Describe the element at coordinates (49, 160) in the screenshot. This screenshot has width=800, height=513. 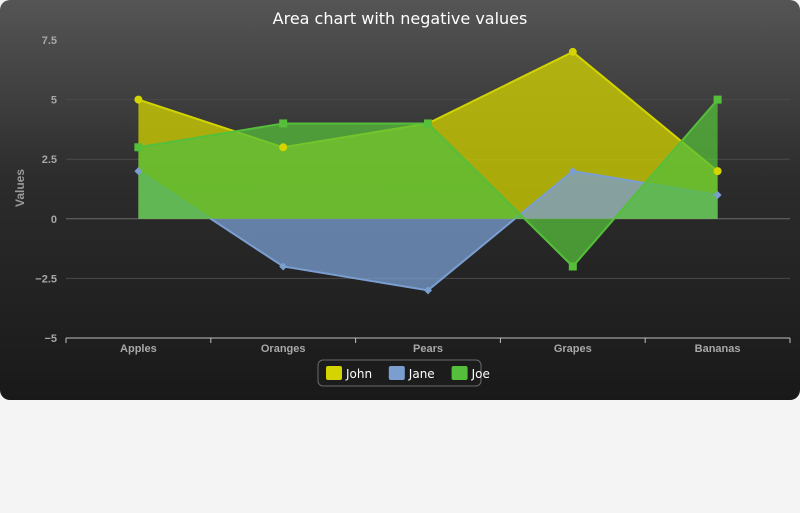
I see `y-tick-label: 2.5` at that location.